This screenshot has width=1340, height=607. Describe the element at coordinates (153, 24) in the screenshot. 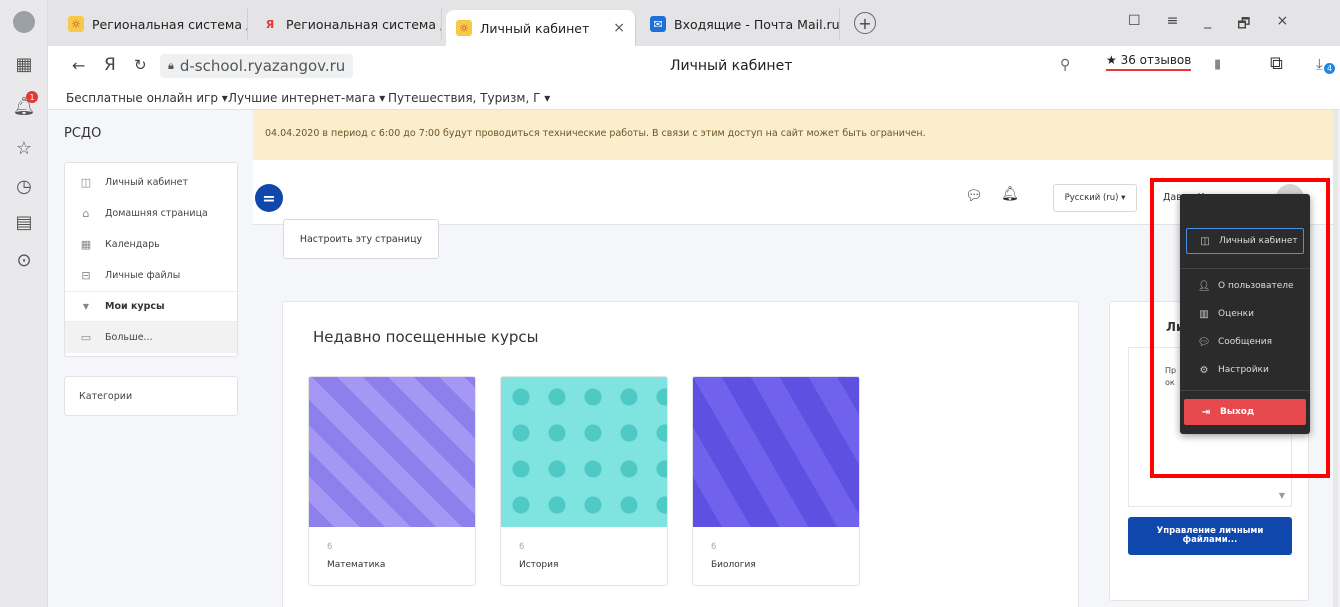

I see `tab-regional-1: ☼ Региональная система дис` at that location.